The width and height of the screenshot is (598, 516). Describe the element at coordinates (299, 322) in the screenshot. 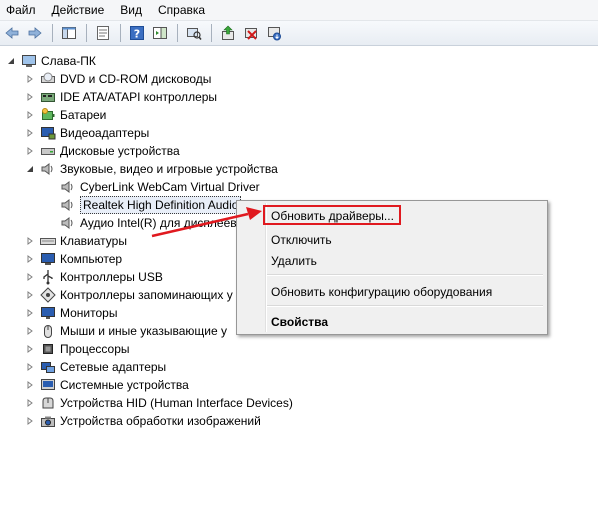

I see `properties-menu-item: Свойства` at that location.